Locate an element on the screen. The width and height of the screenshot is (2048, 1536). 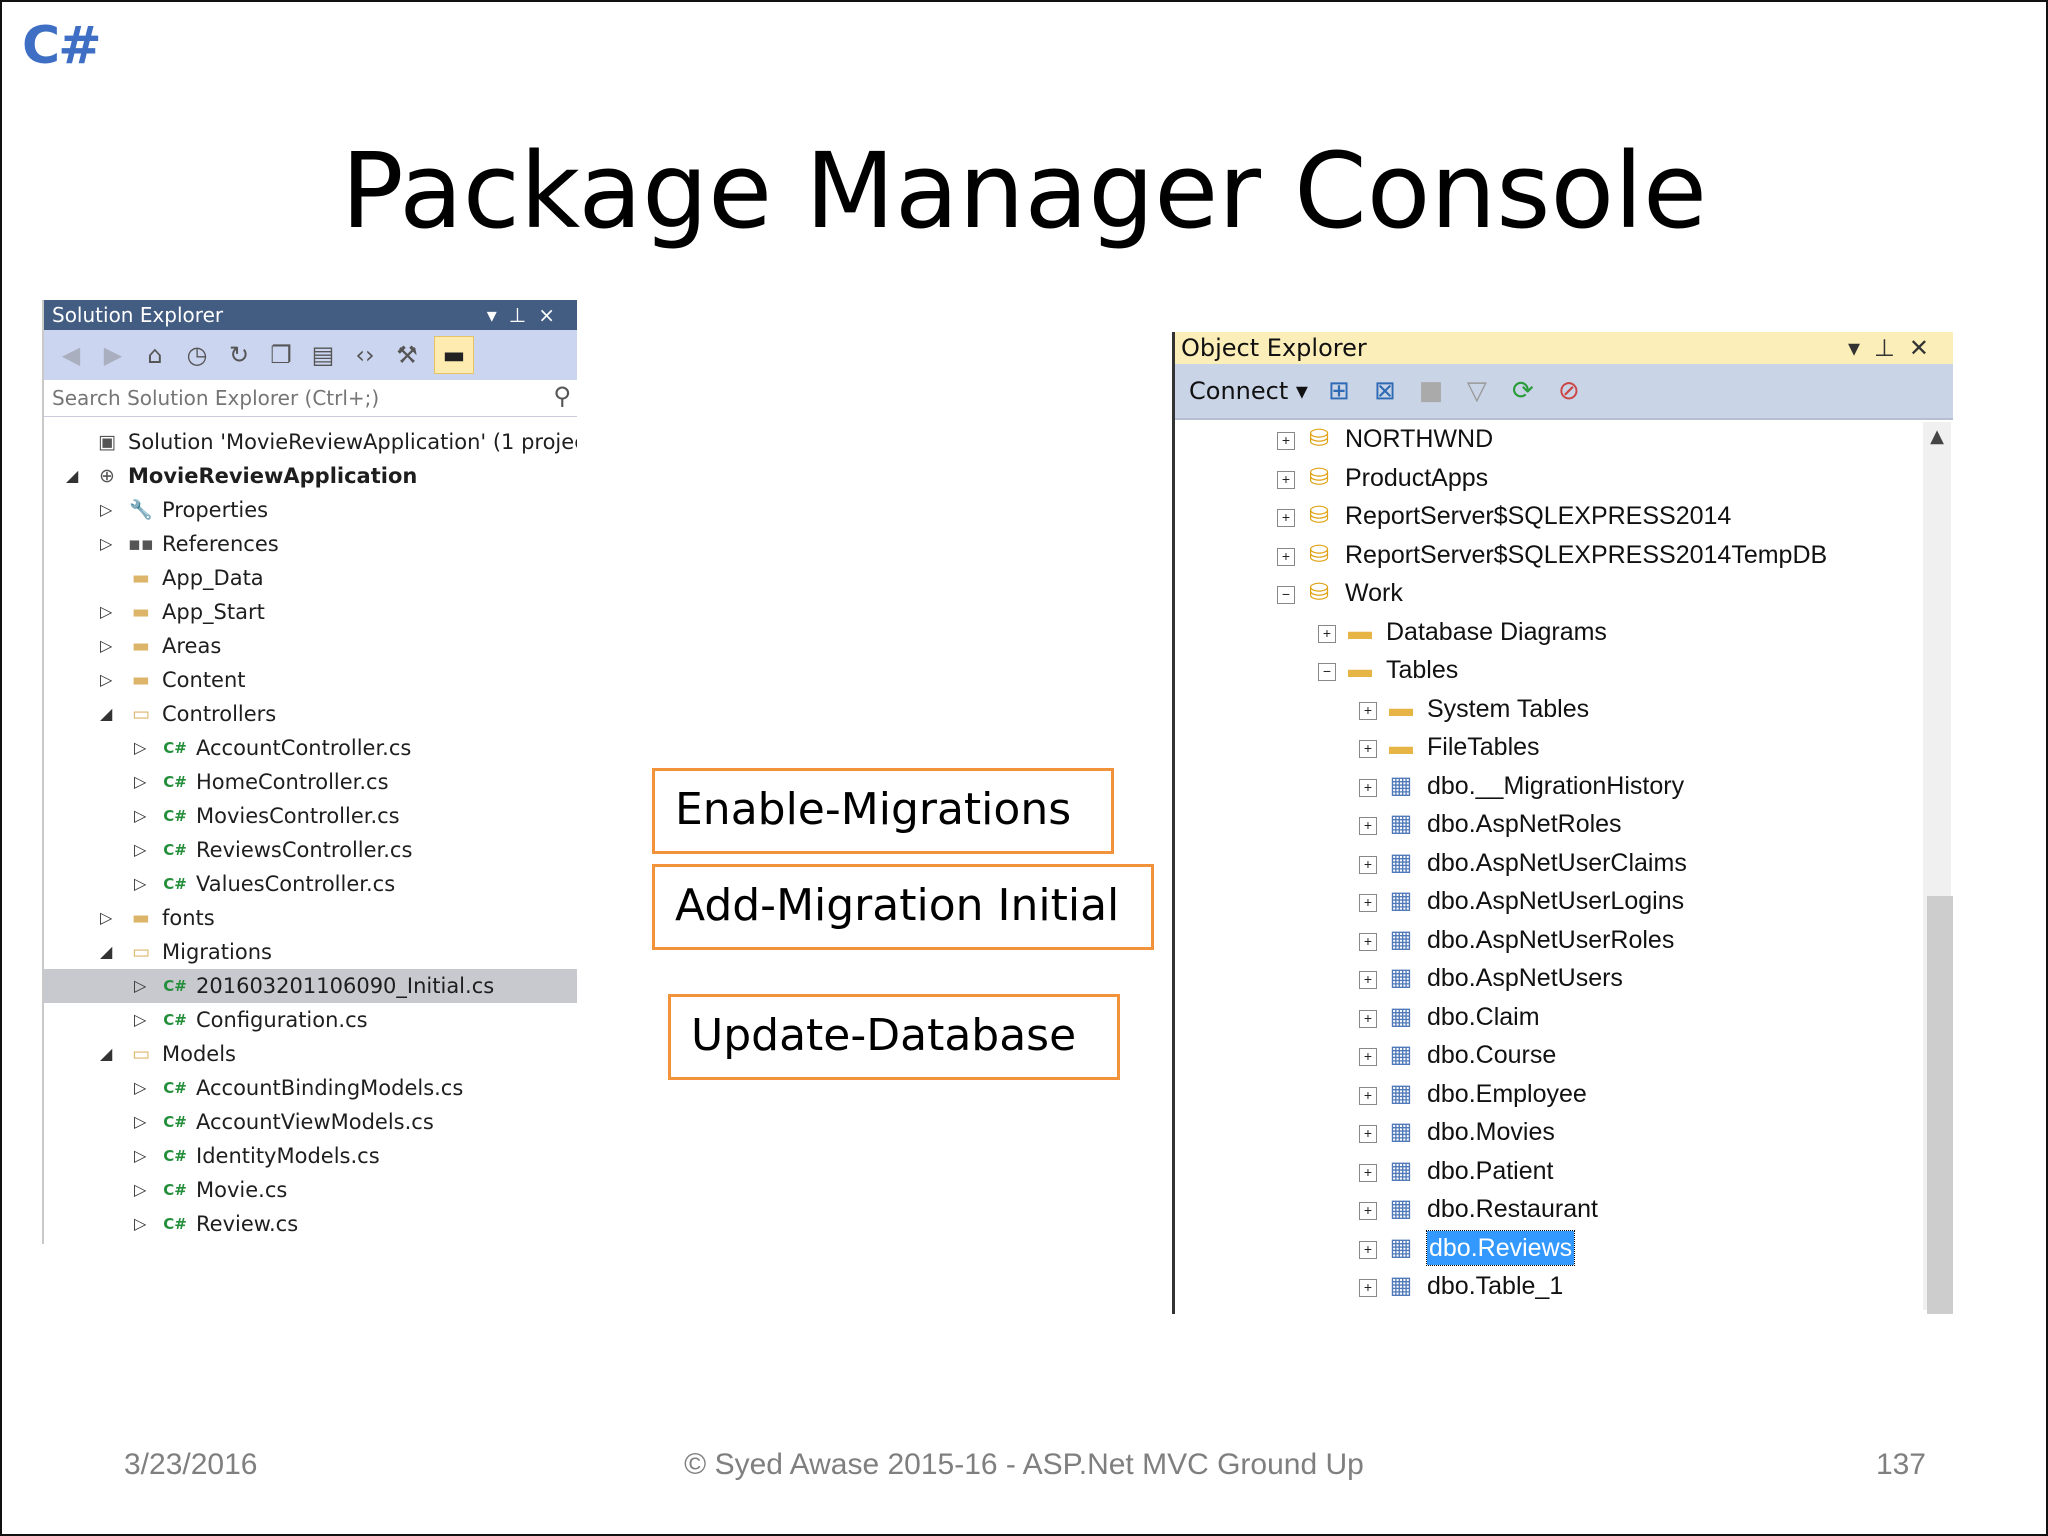
activity-monitor-icon: ⊘ is located at coordinates (1569, 391).